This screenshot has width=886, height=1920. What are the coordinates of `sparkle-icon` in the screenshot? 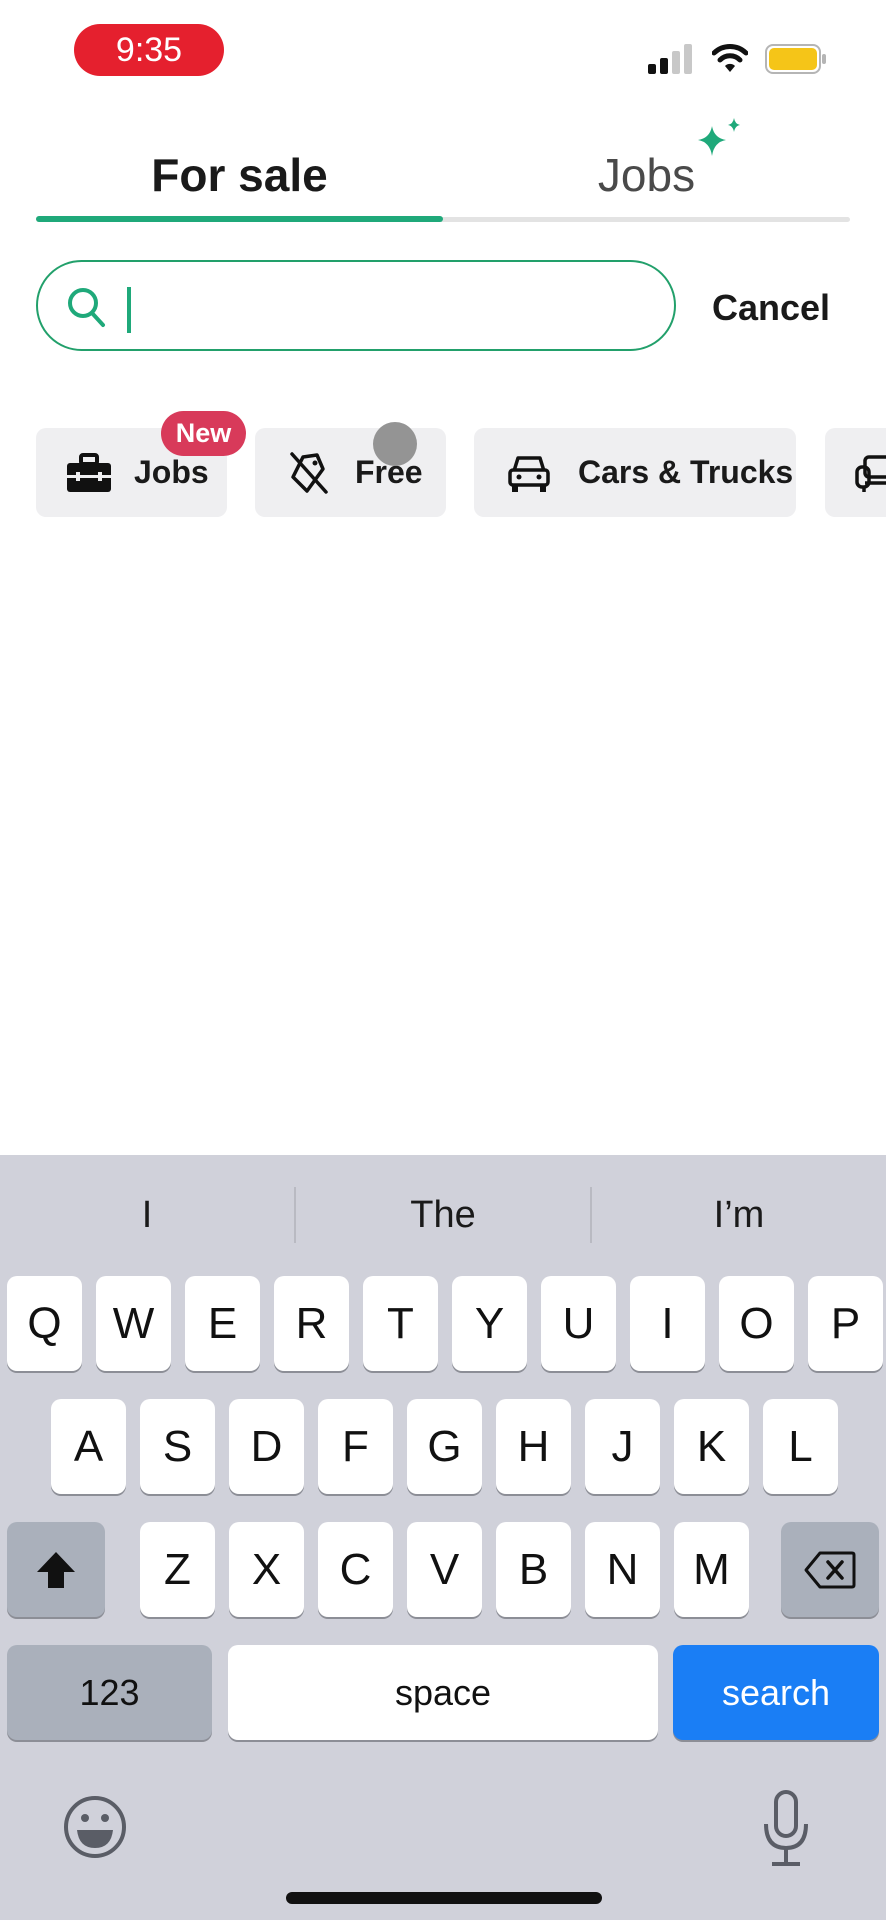 It's located at (719, 137).